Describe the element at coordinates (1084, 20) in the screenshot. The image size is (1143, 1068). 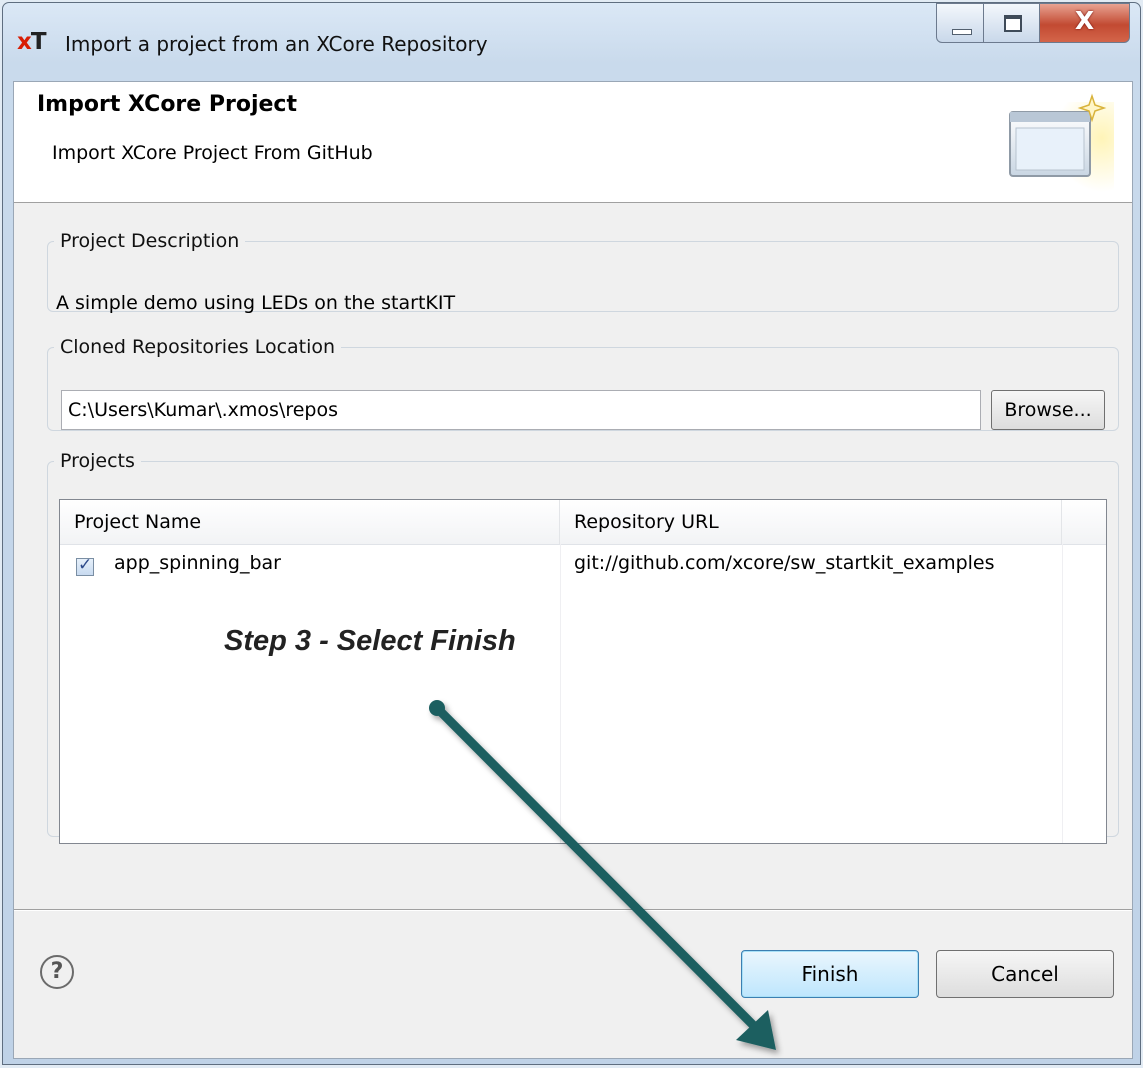
I see `close-icon: X` at that location.